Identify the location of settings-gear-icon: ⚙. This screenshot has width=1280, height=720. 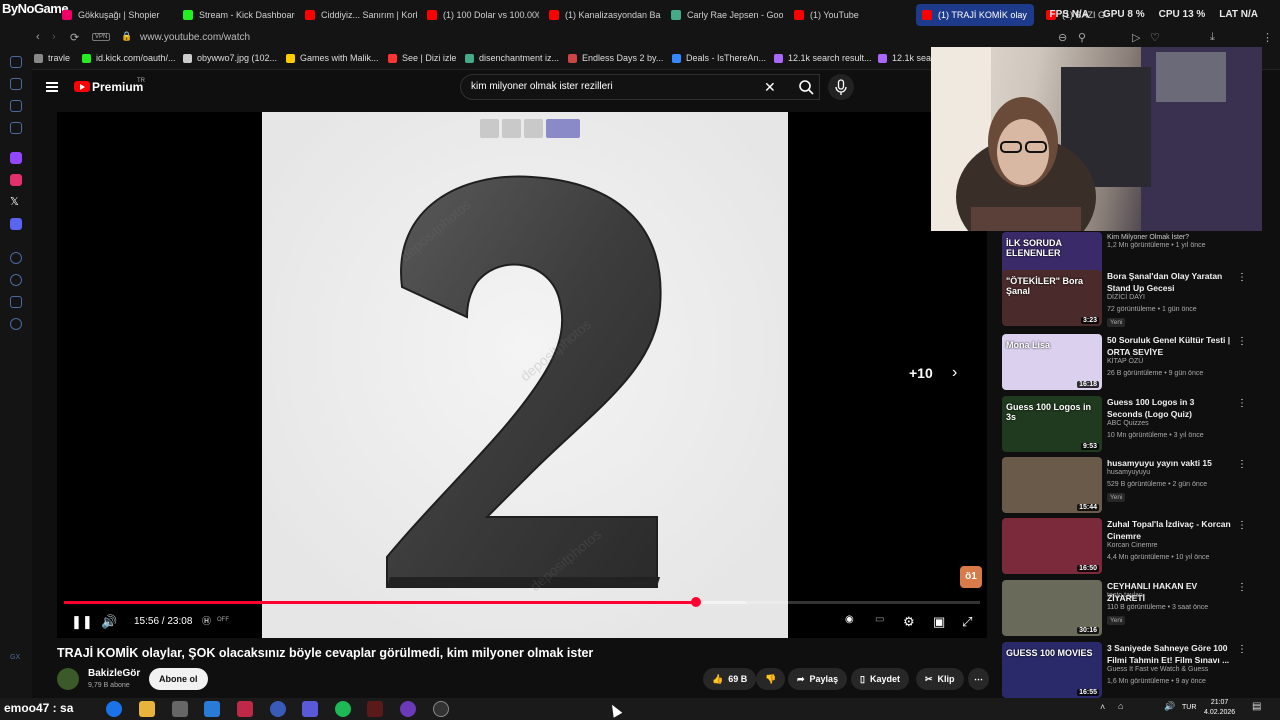
(909, 622).